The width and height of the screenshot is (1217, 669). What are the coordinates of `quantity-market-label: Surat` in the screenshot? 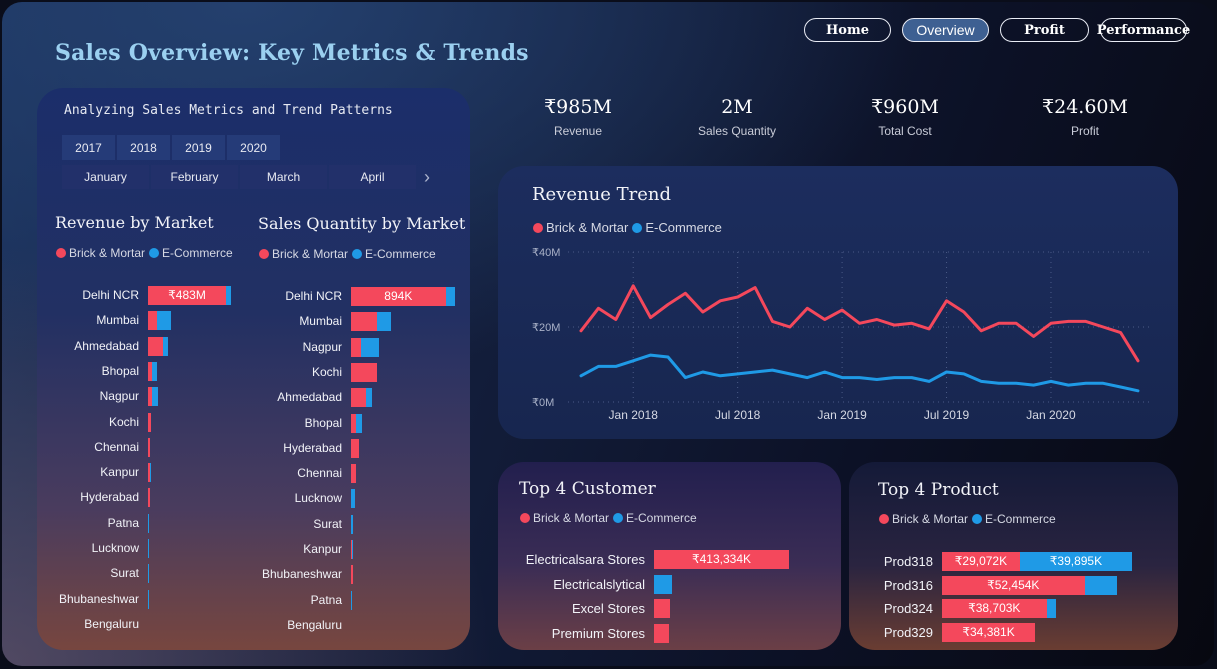 It's located at (327, 523).